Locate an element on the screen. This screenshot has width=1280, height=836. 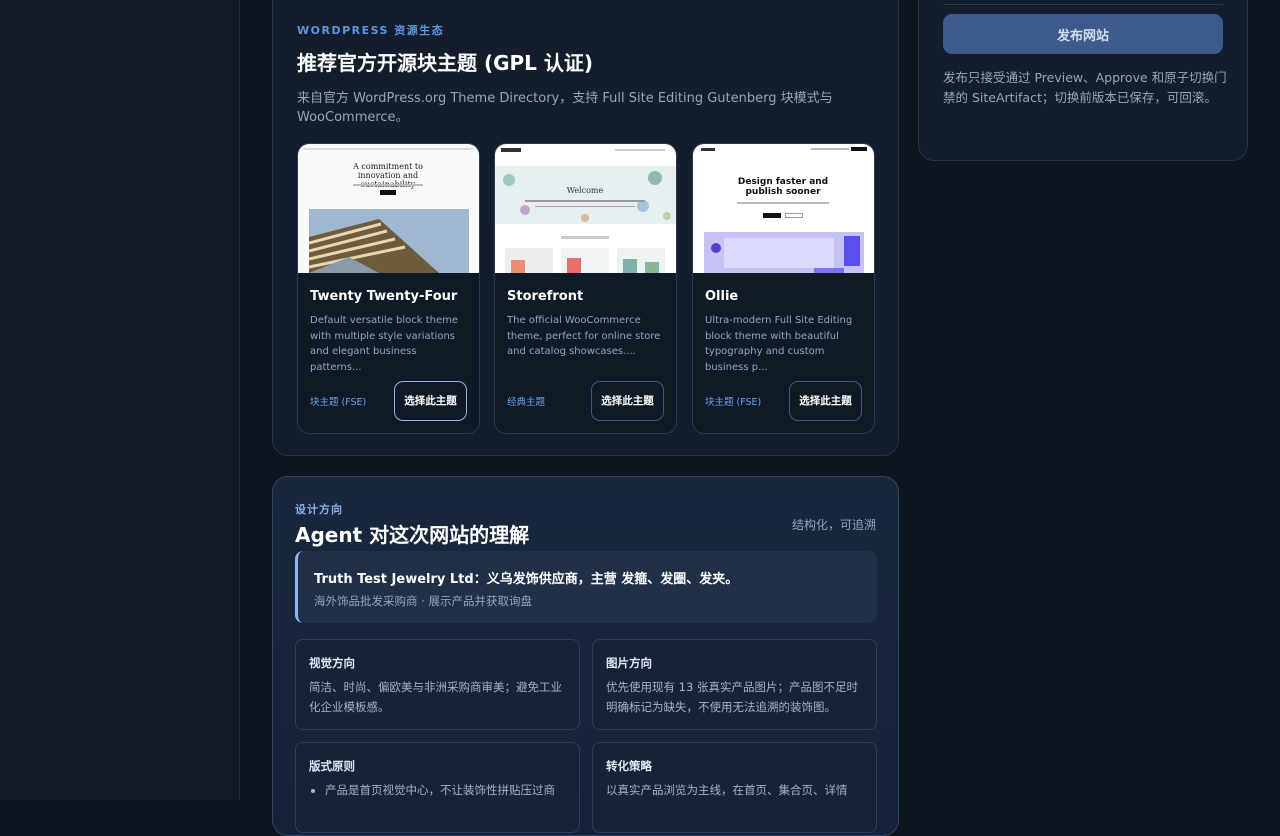
theme-thumbnail: Welcome is located at coordinates (585, 208).